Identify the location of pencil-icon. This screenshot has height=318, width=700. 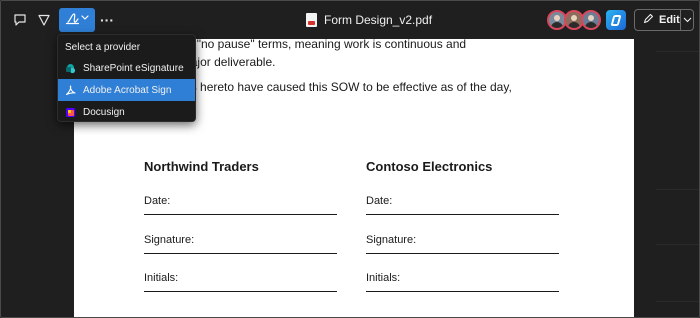
(648, 20).